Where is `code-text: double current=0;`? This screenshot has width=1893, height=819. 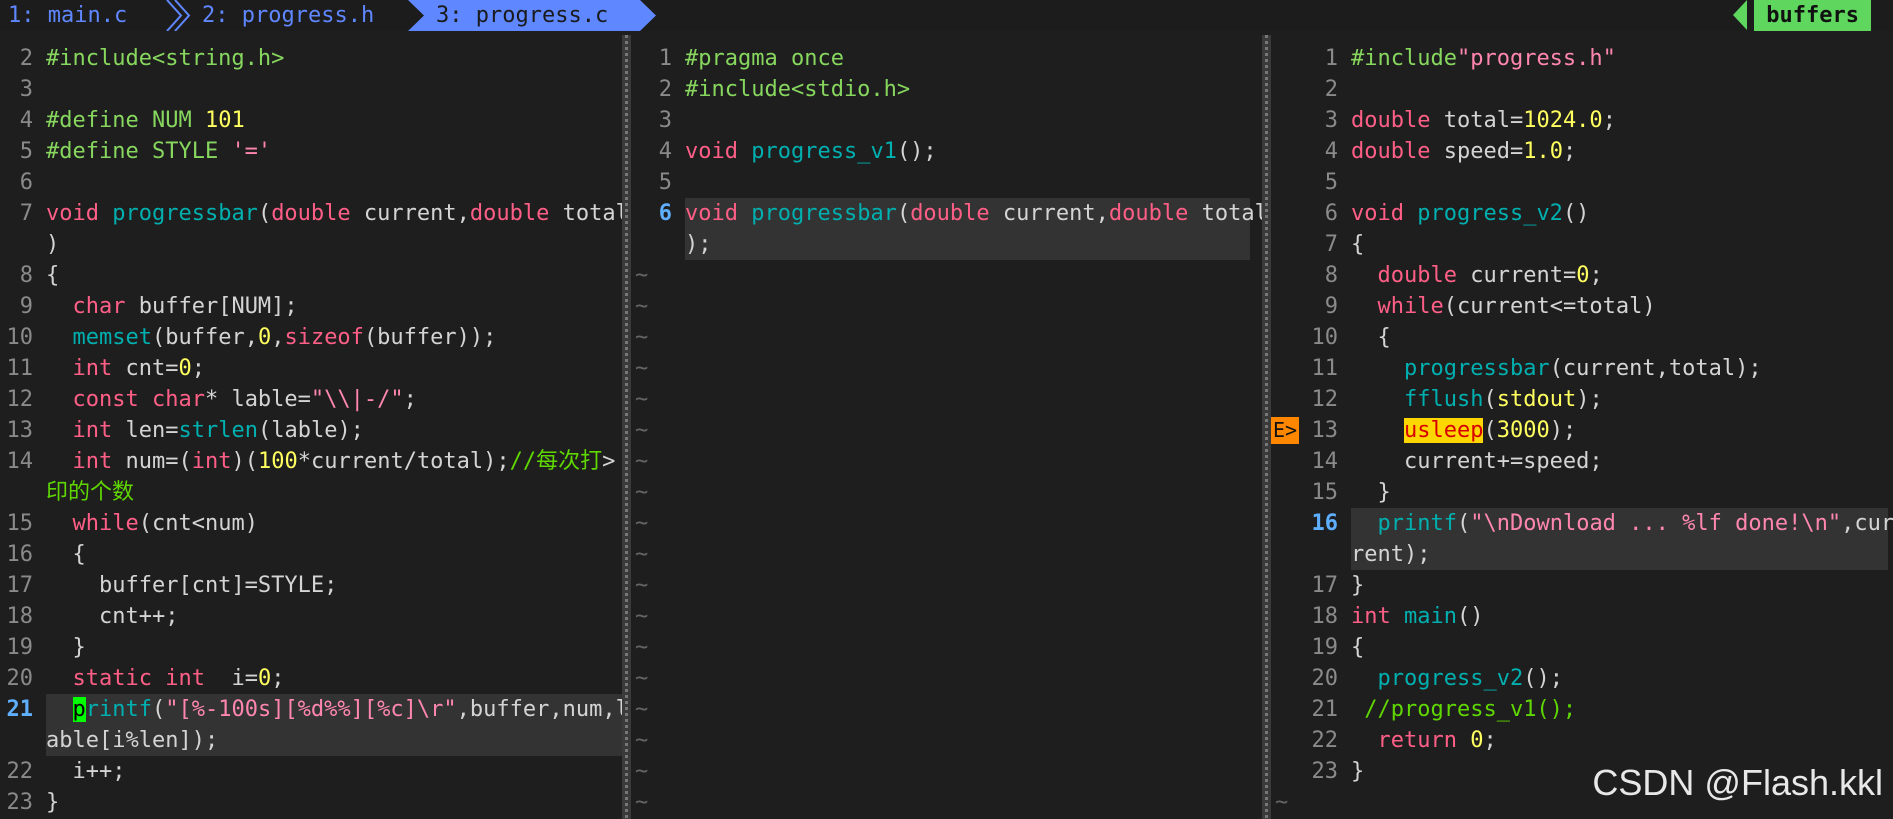
code-text: double current=0; is located at coordinates (1490, 275).